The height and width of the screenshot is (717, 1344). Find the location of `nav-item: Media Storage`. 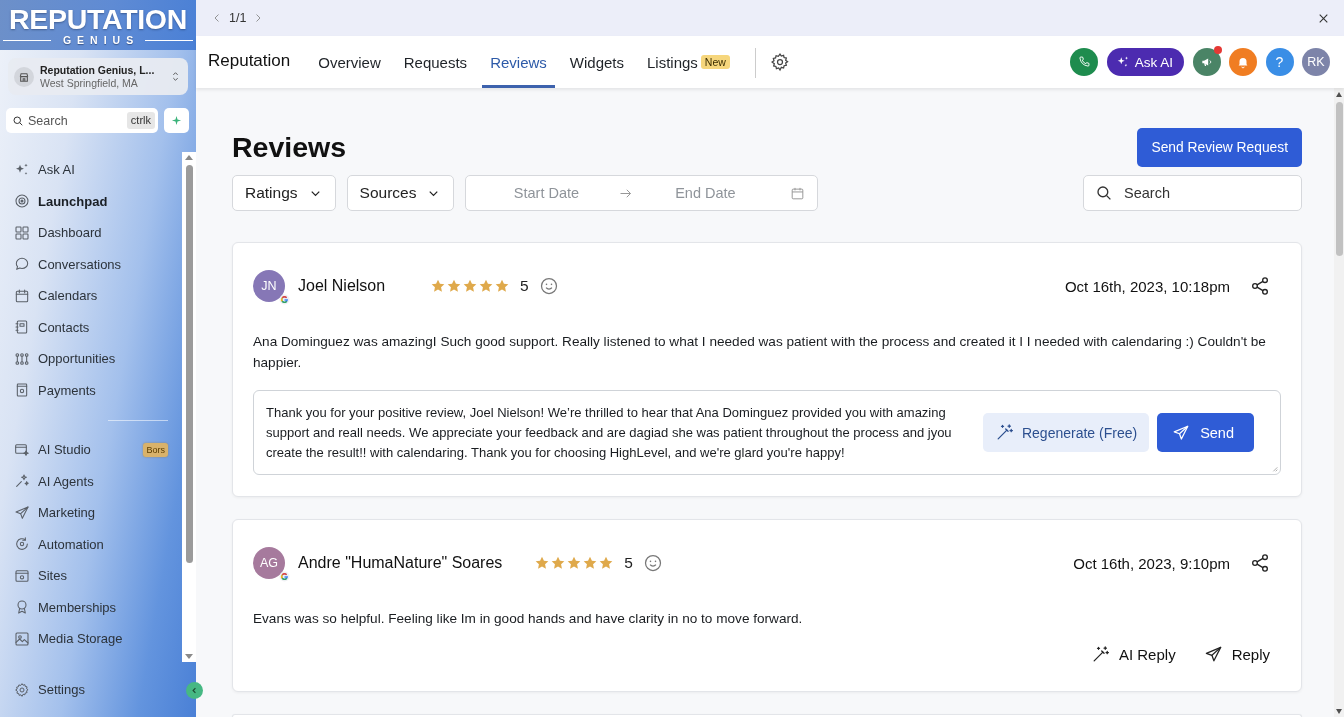

nav-item: Media Storage is located at coordinates (91, 639).